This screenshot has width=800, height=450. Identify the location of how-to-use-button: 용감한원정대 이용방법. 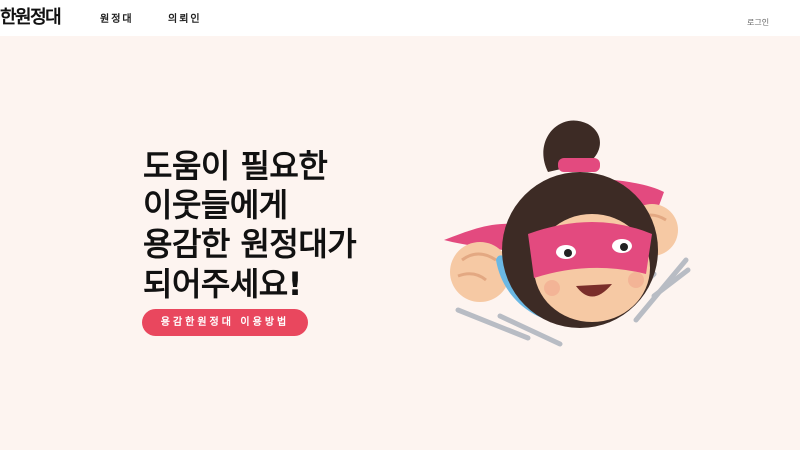
(225, 322).